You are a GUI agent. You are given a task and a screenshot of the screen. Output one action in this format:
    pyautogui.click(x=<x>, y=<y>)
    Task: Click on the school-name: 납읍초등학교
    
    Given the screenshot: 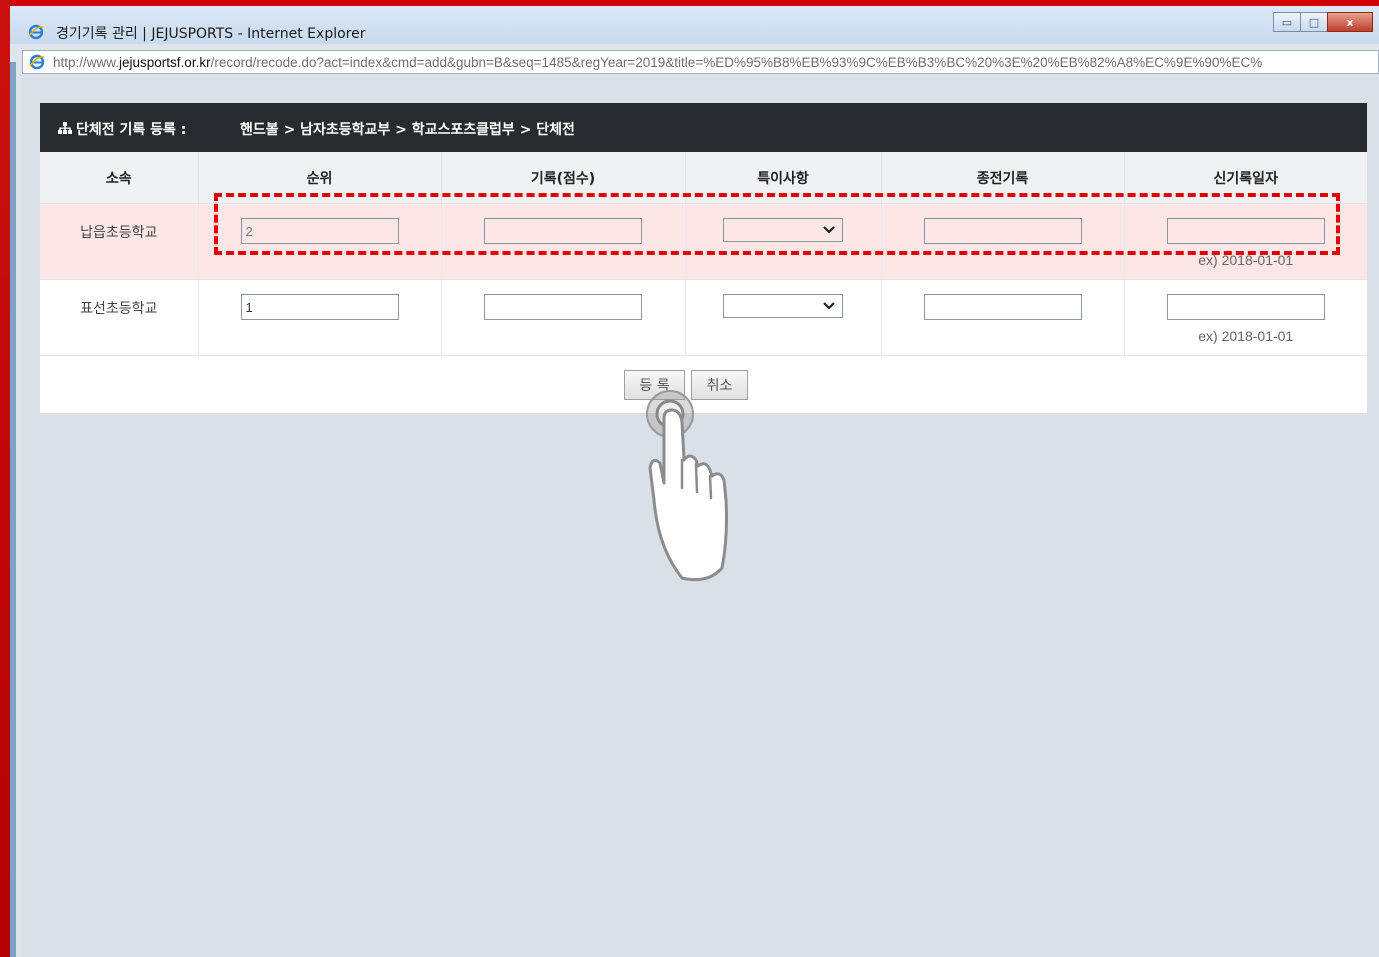 What is the action you would take?
    pyautogui.click(x=119, y=233)
    